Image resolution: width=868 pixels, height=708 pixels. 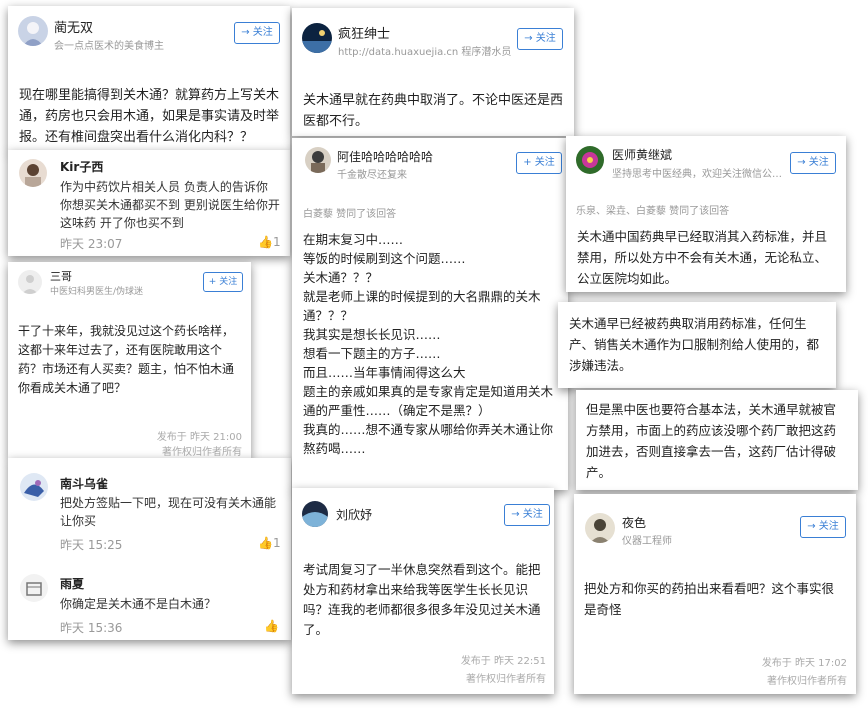 I want to click on publish-time: 发布于 昨天 21:00, so click(x=199, y=437).